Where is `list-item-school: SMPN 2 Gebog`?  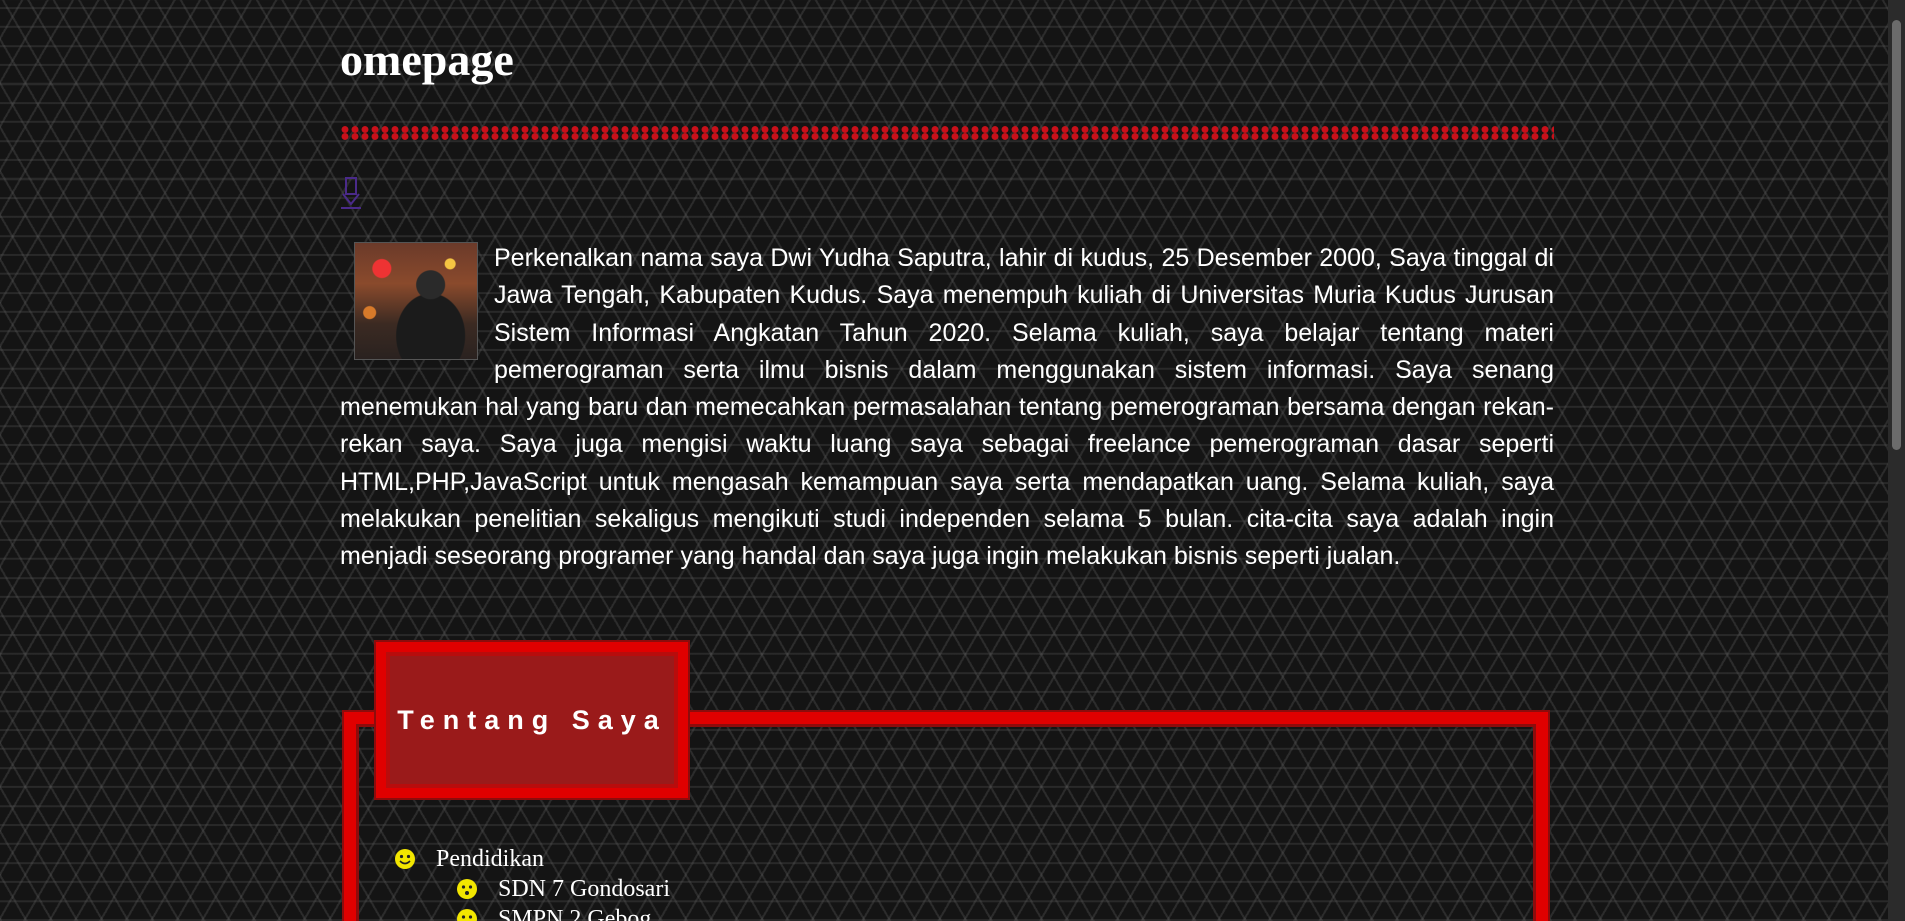
list-item-school: SMPN 2 Gebog is located at coordinates (532, 912).